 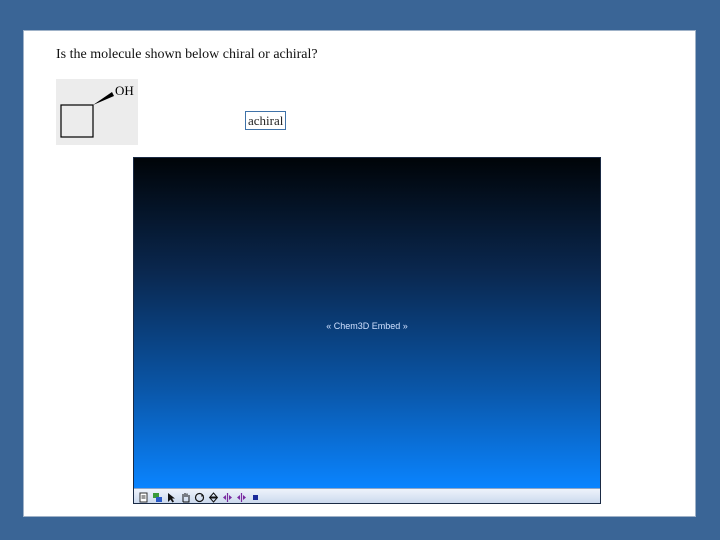 I want to click on layers-icon, so click(x=157, y=497).